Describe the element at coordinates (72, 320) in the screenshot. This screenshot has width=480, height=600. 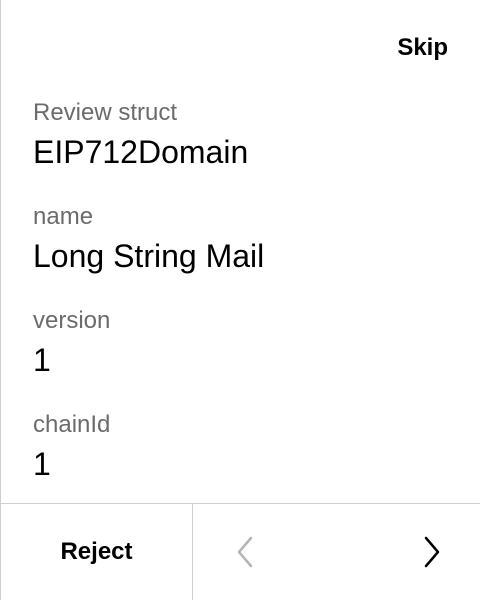
I see `field-label: version` at that location.